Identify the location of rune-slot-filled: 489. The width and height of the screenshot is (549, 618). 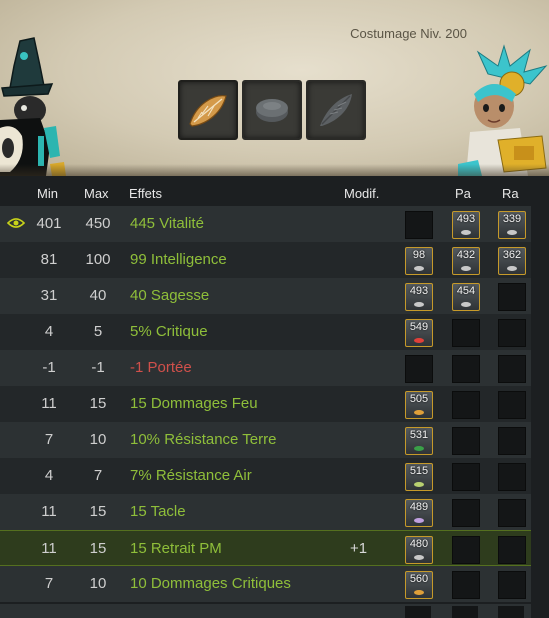
(419, 513).